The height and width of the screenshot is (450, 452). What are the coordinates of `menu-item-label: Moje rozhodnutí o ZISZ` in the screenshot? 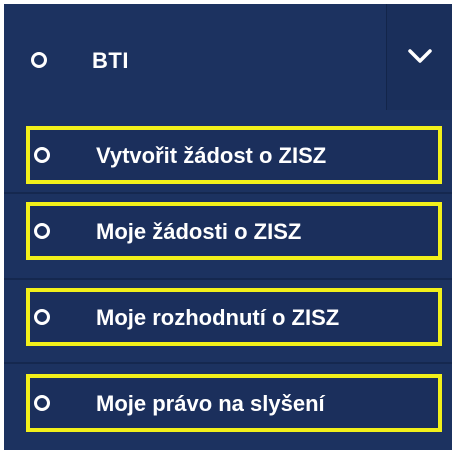 It's located at (218, 317).